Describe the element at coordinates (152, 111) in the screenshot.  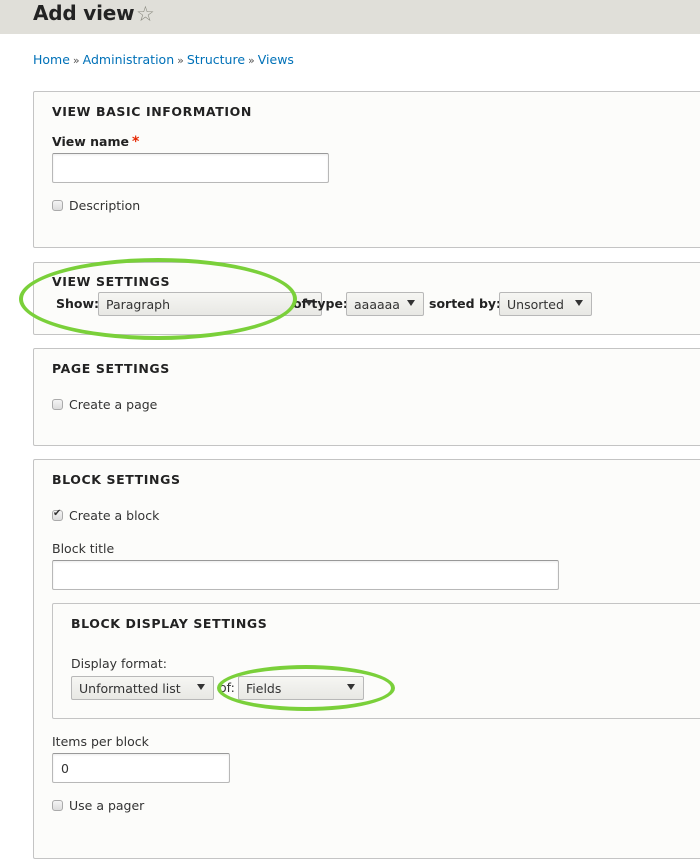
I see `fieldset-legend: View basic information` at that location.